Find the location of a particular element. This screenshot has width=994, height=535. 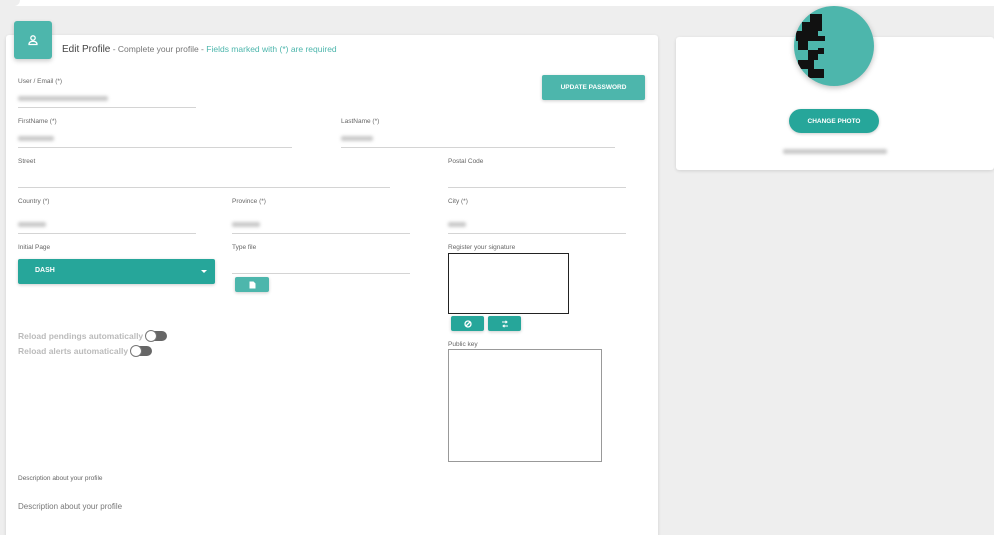

user-icon is located at coordinates (33, 40).